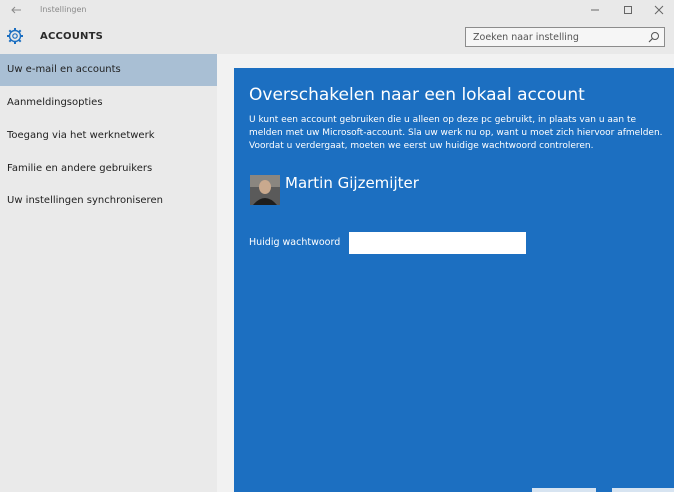 The width and height of the screenshot is (674, 492). Describe the element at coordinates (654, 37) in the screenshot. I see `search-icon` at that location.